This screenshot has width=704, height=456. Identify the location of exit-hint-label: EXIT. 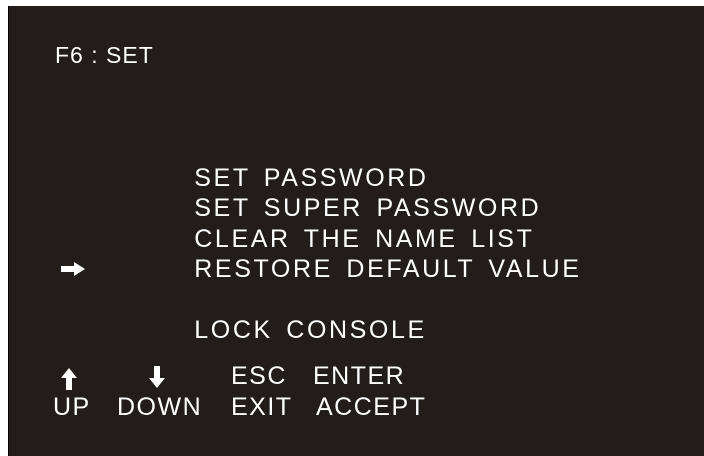
(262, 407).